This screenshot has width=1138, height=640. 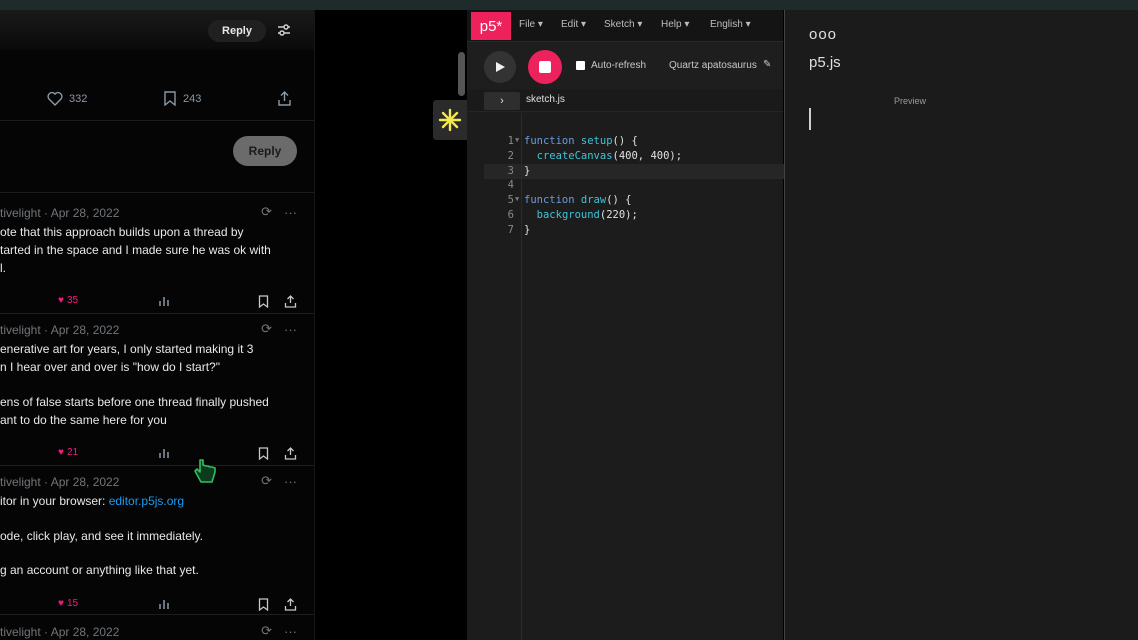 I want to click on code-text: function draw() {, so click(x=578, y=200).